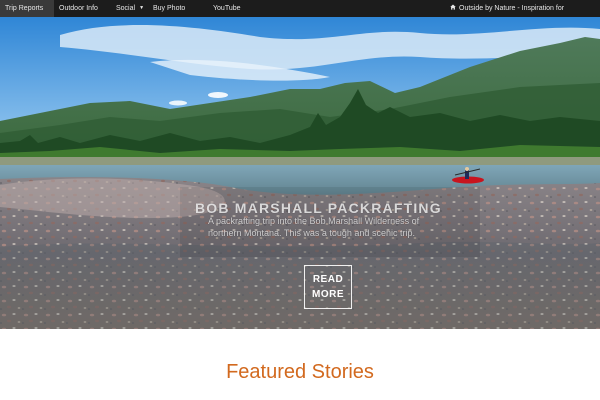  What do you see at coordinates (328, 287) in the screenshot?
I see `read-more-button: READ MORE` at bounding box center [328, 287].